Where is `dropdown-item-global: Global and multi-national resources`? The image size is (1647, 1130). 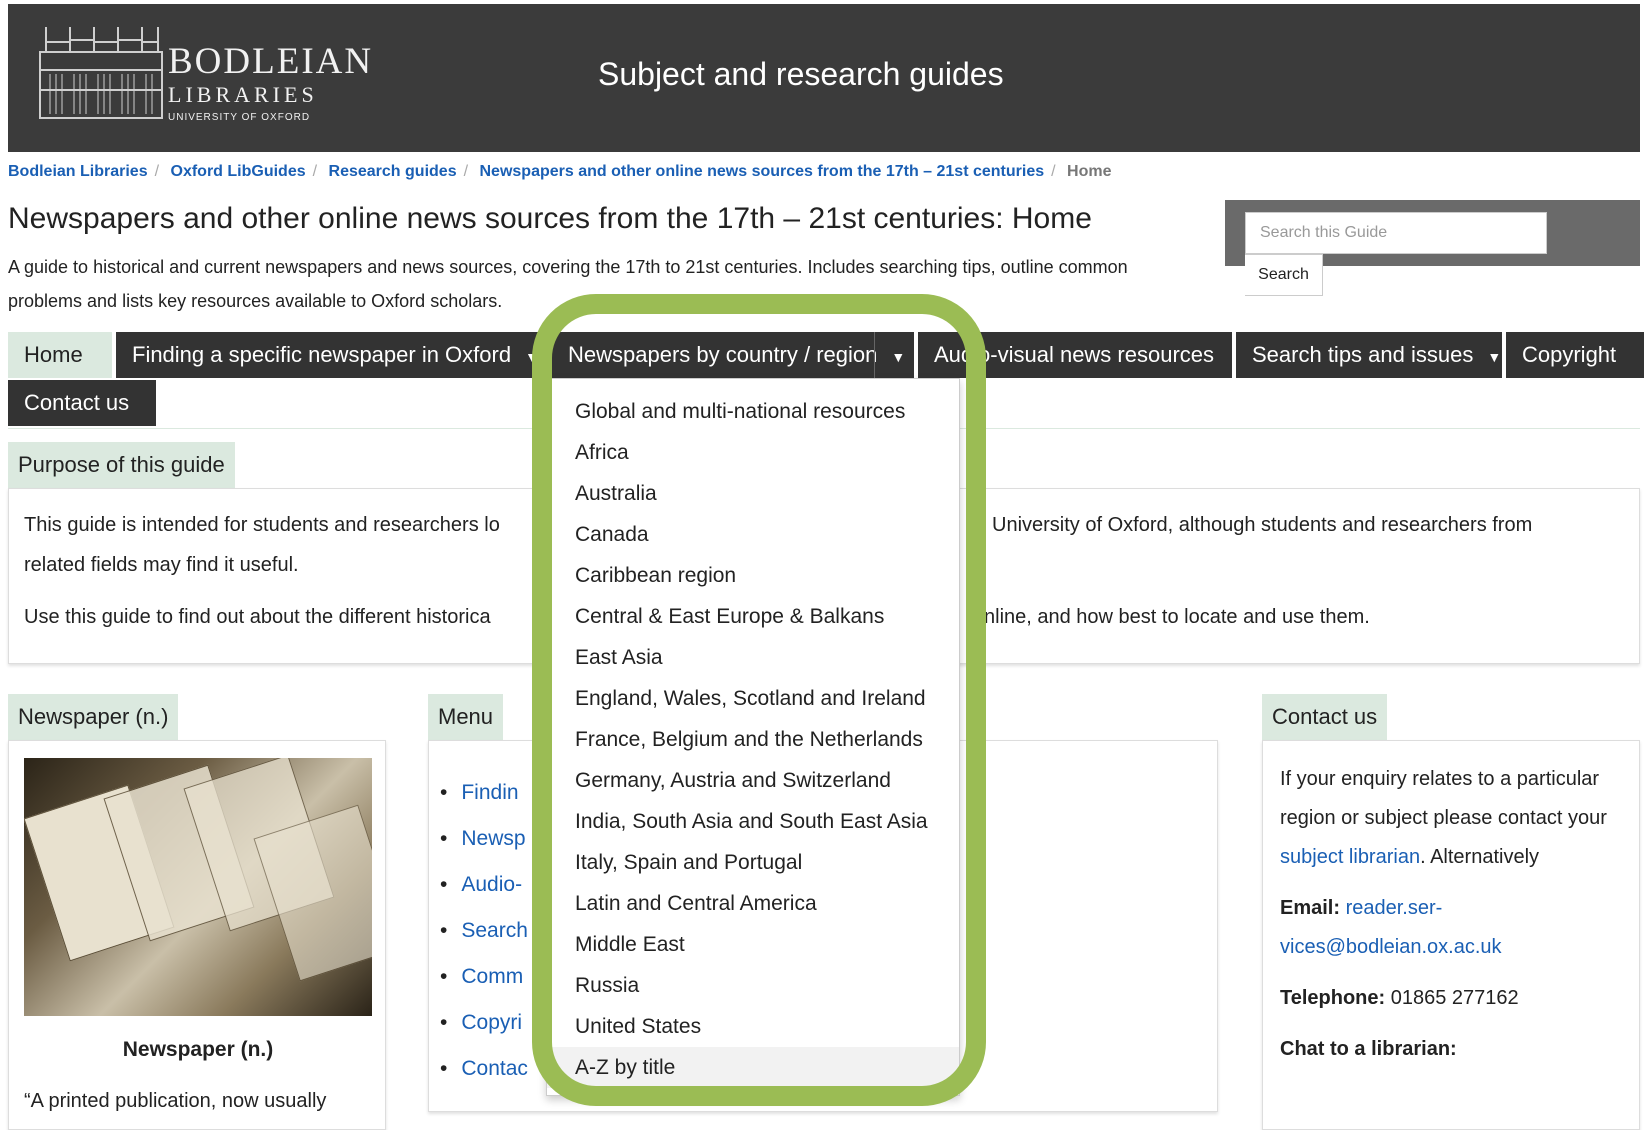 dropdown-item-global: Global and multi-national resources is located at coordinates (753, 411).